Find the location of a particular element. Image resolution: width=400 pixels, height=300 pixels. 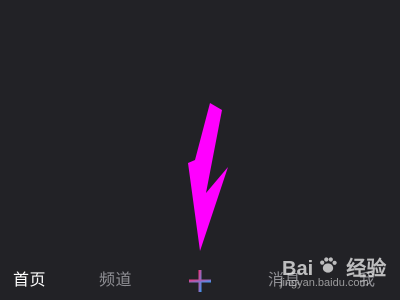

plus-icon is located at coordinates (200, 281).